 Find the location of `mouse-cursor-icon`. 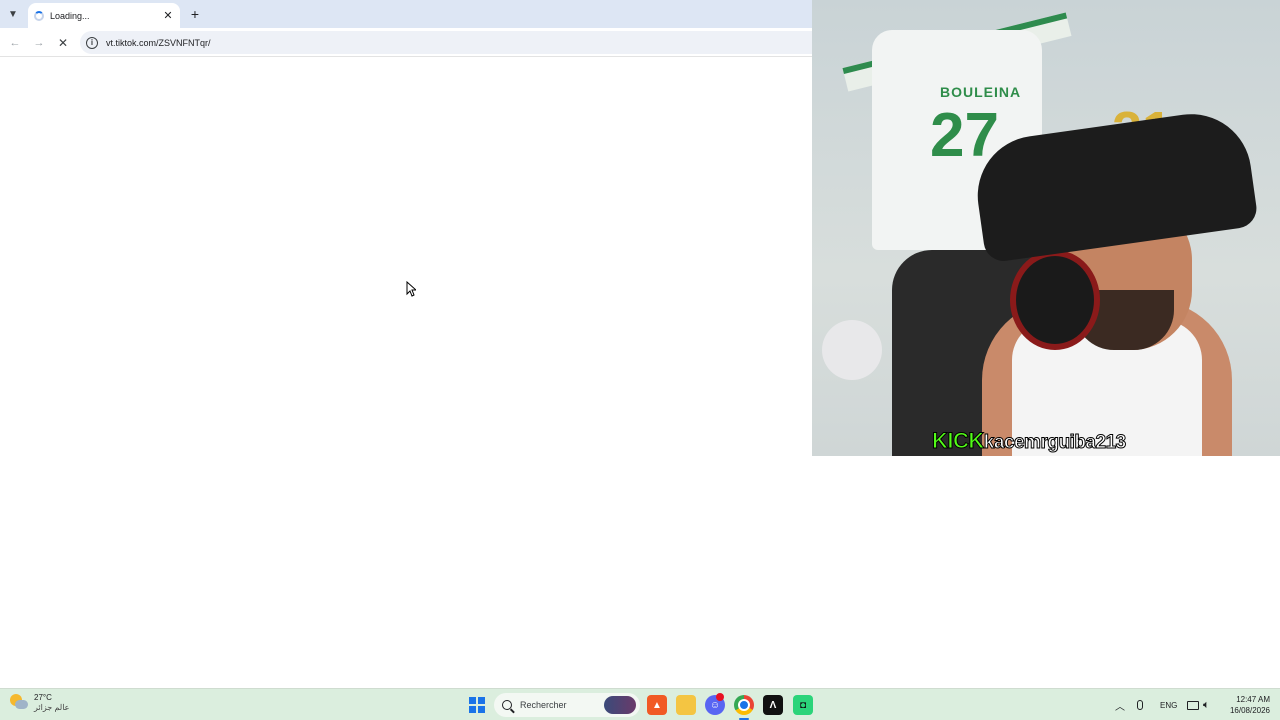

mouse-cursor-icon is located at coordinates (411, 289).